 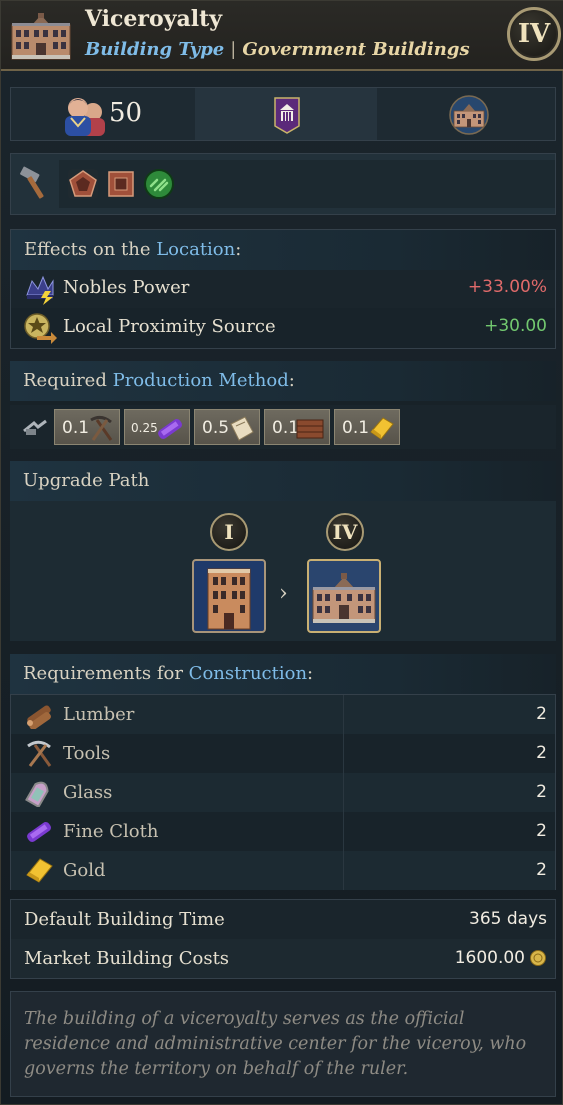 I want to click on market-cost-row: Market Building Costs 1600.00, so click(x=283, y=958).